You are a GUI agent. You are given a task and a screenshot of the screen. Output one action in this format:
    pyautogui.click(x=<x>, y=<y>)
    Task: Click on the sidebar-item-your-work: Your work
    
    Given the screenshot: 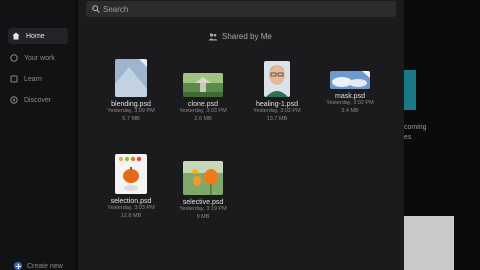 What is the action you would take?
    pyautogui.click(x=32, y=58)
    